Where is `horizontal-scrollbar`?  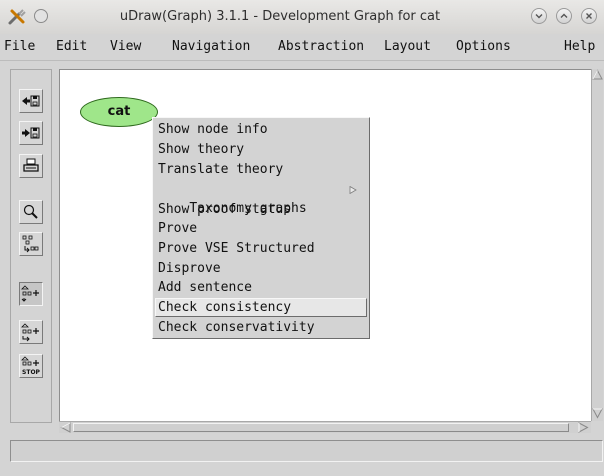 horizontal-scrollbar is located at coordinates (325, 427).